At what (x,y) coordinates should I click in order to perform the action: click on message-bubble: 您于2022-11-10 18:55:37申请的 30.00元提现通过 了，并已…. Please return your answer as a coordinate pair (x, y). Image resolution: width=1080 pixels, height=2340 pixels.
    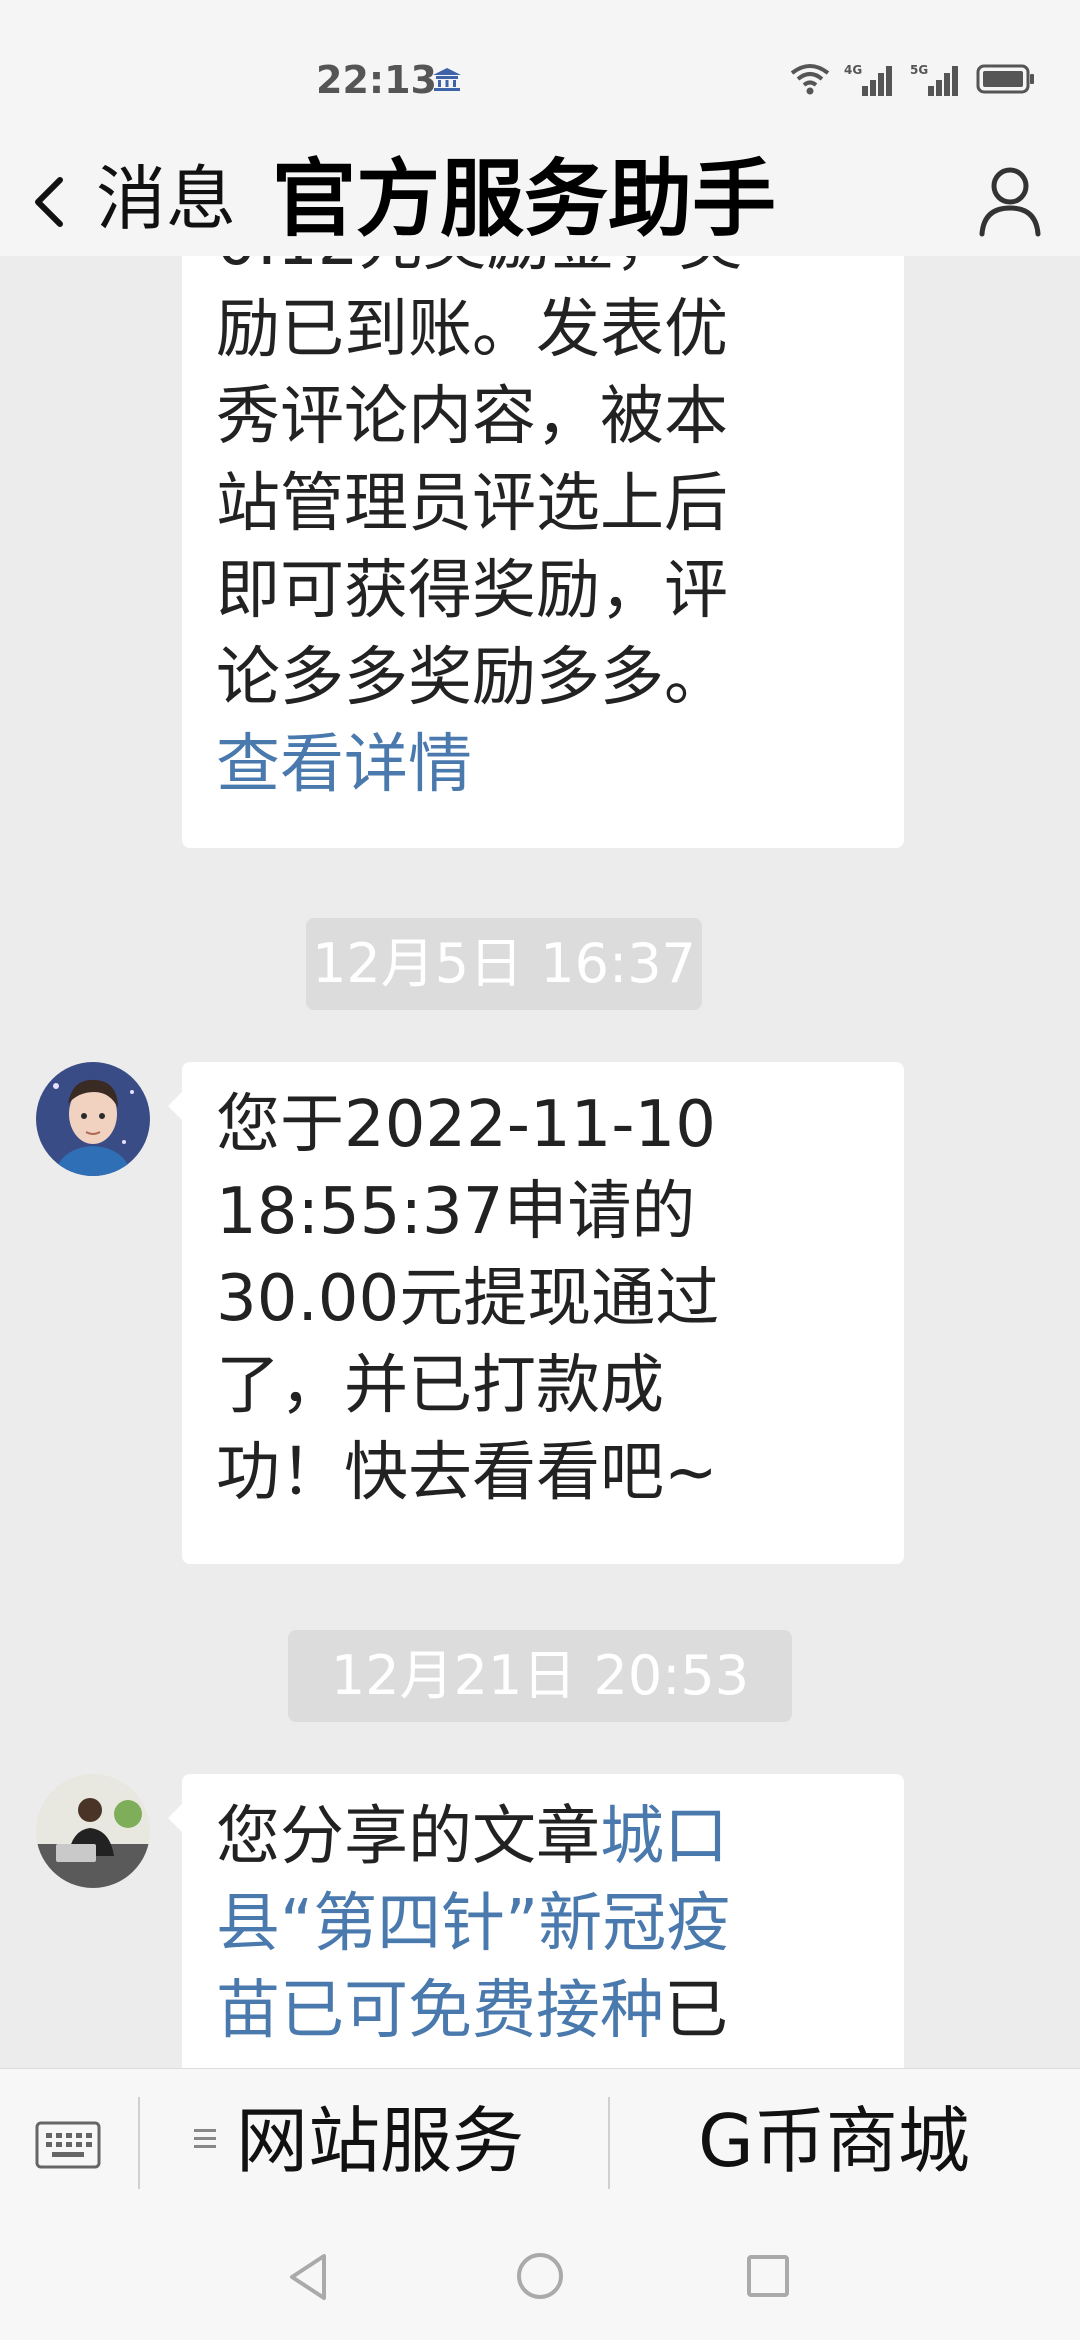
    Looking at the image, I should click on (536, 1313).